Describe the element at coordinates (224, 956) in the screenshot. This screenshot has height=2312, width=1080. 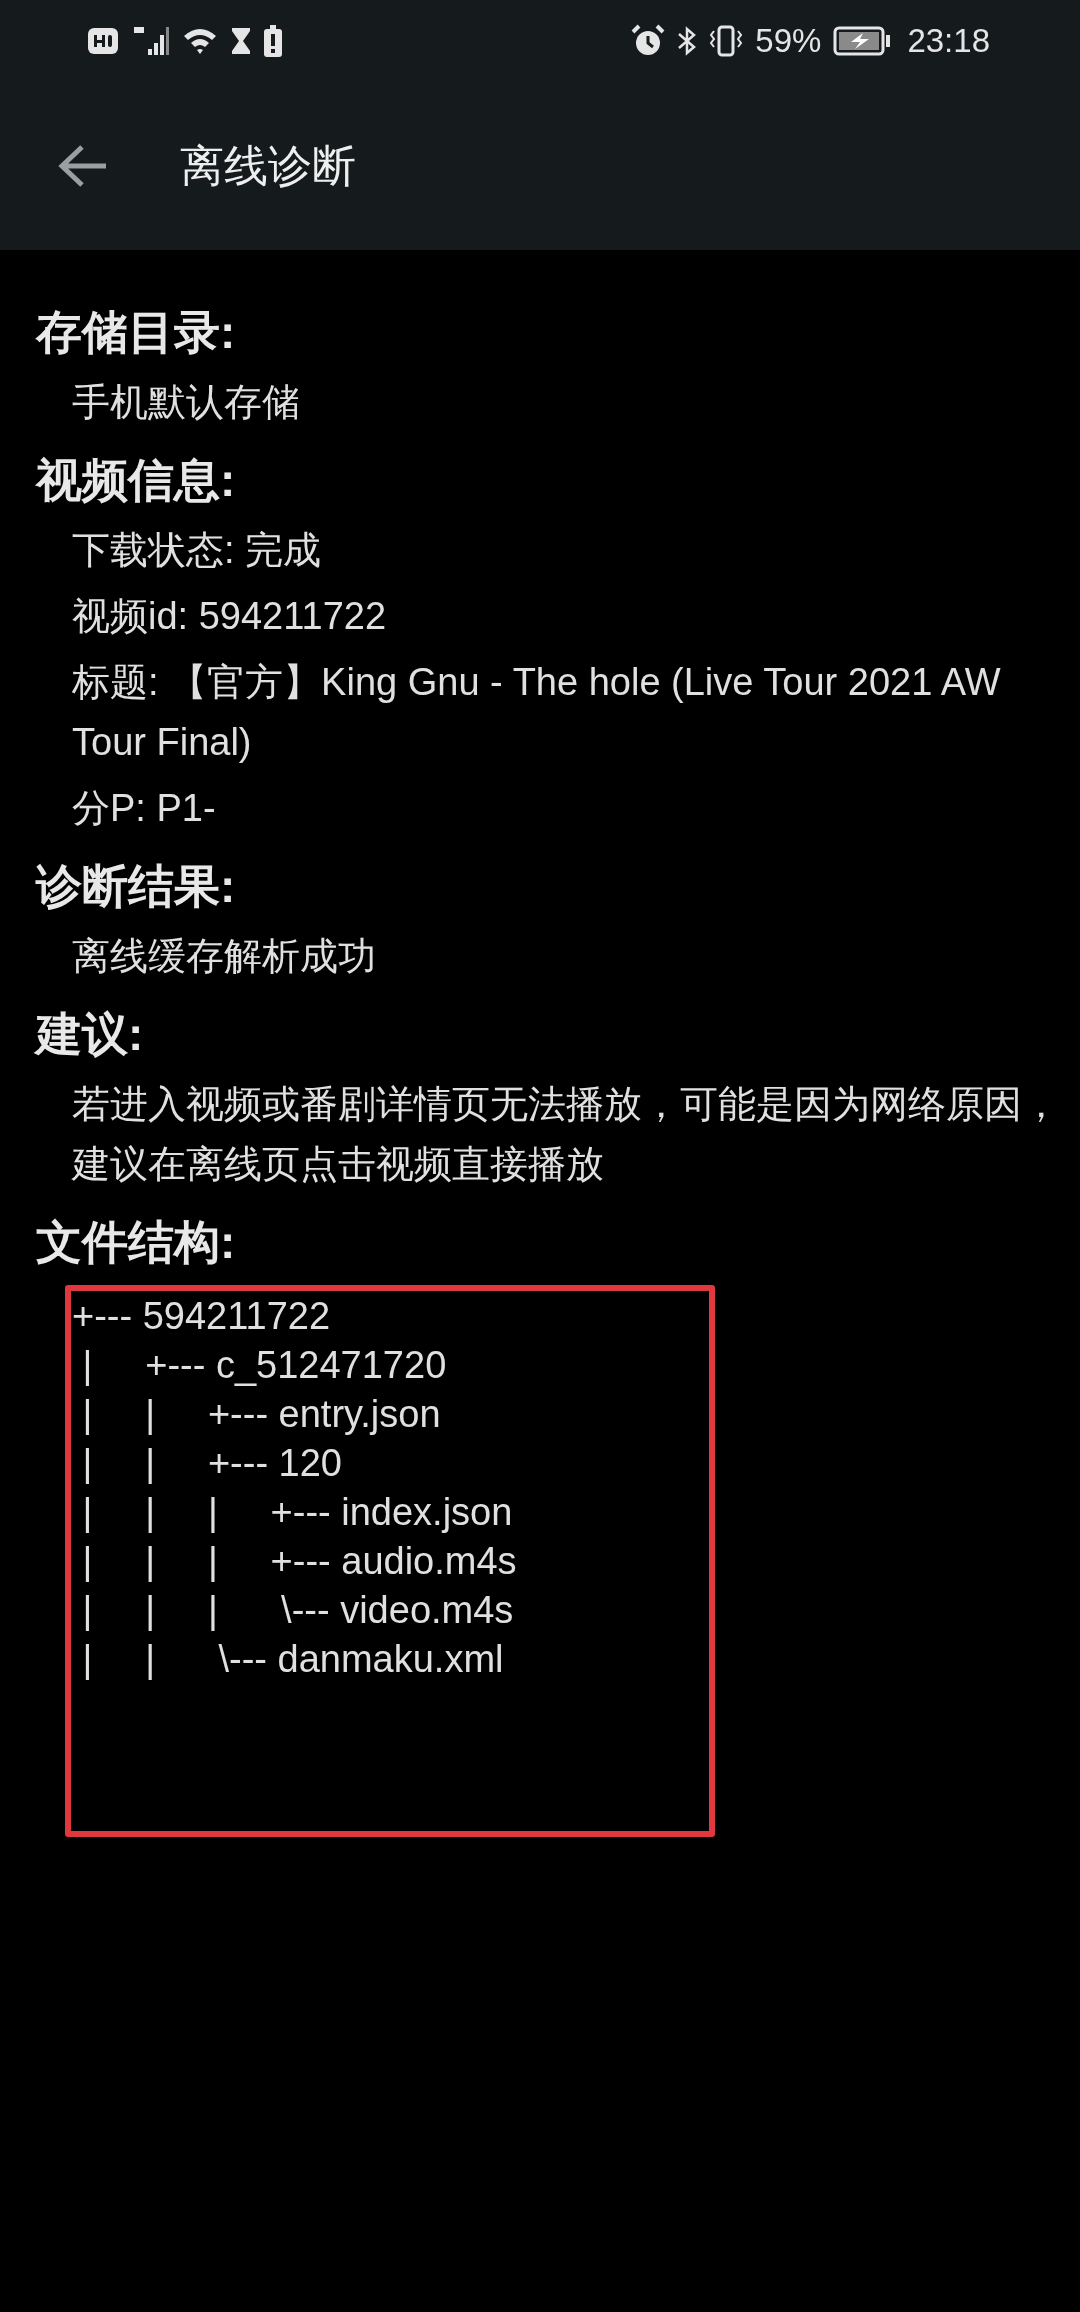
I see `info-text: 离线缓存解析成功` at that location.